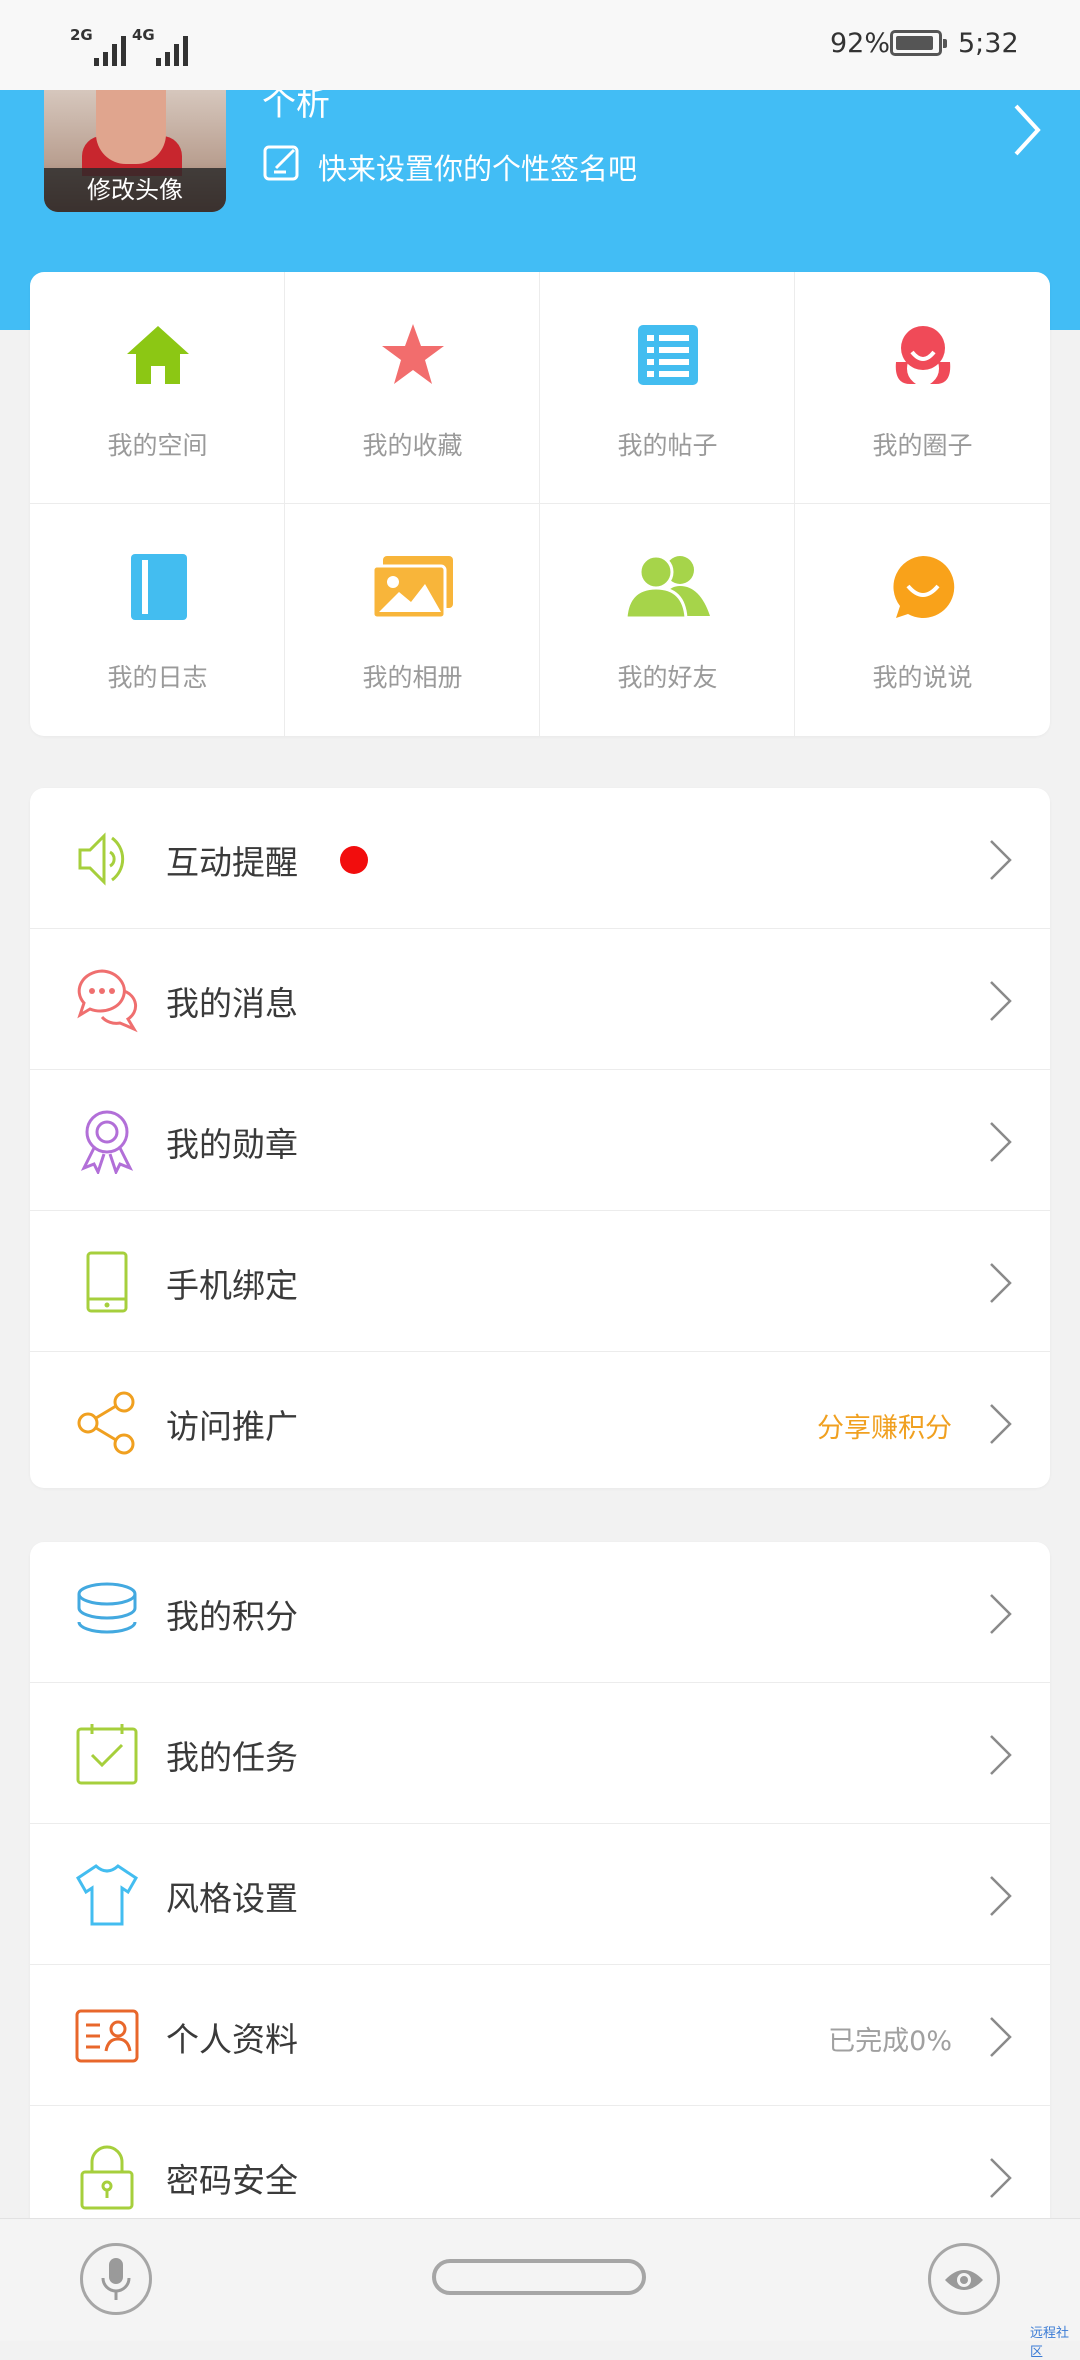 The width and height of the screenshot is (1080, 2360). What do you see at coordinates (540, 2035) in the screenshot?
I see `list-item-personal-info: 个人资料 已完成0%` at bounding box center [540, 2035].